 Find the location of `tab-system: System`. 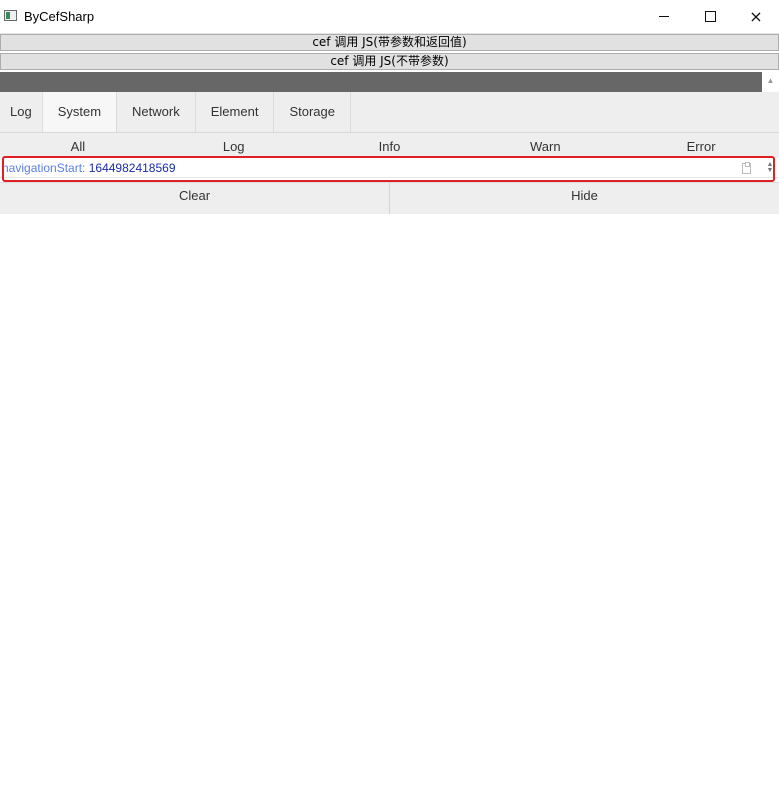

tab-system: System is located at coordinates (80, 112).